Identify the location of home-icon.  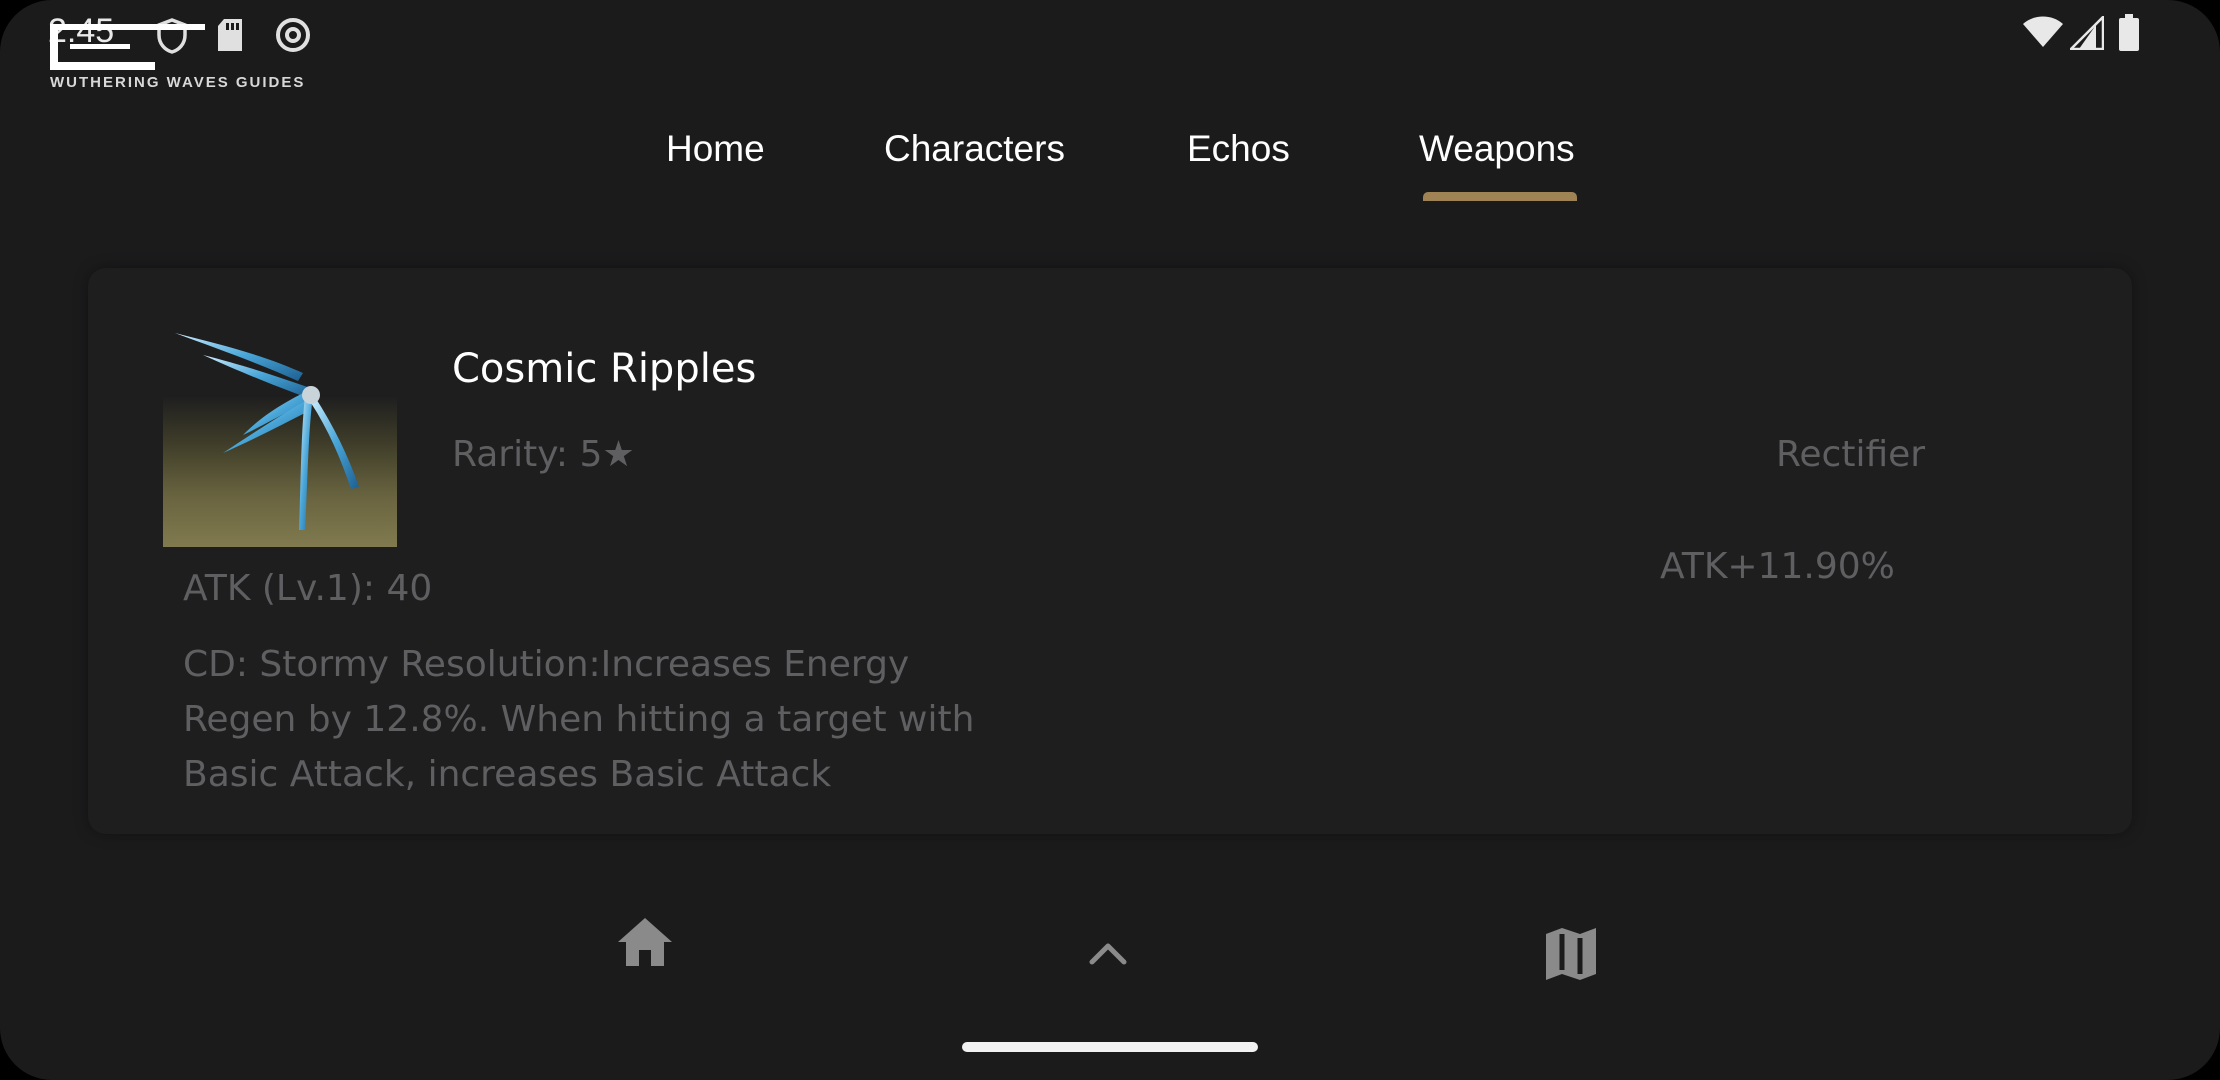
(645, 942).